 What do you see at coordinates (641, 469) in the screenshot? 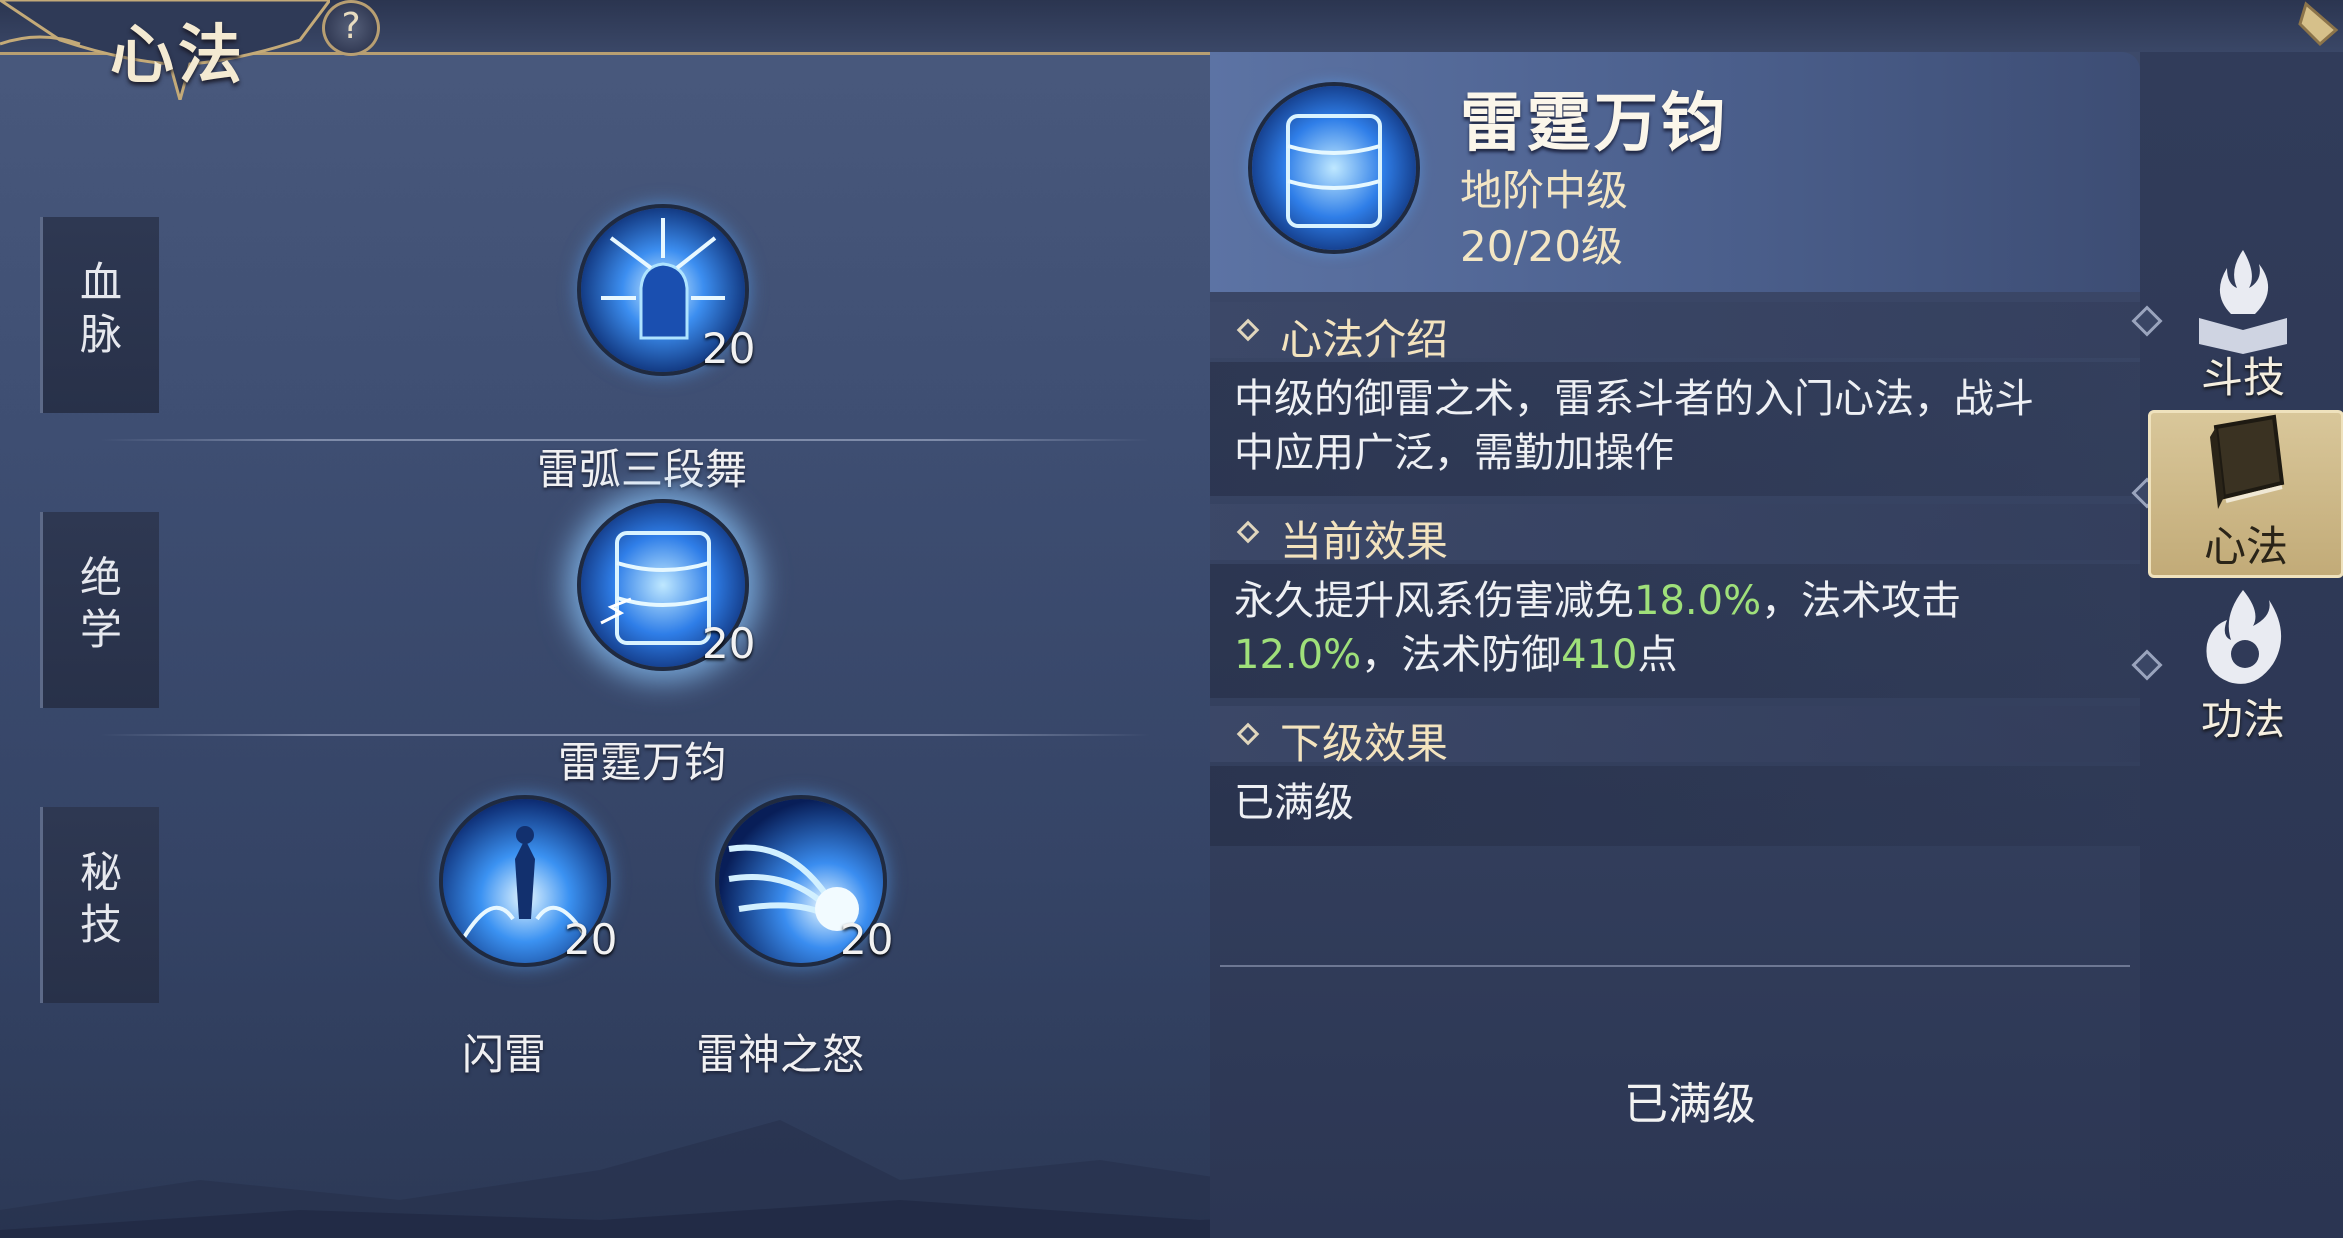
I see `skill-name: 雷弧三段舞` at bounding box center [641, 469].